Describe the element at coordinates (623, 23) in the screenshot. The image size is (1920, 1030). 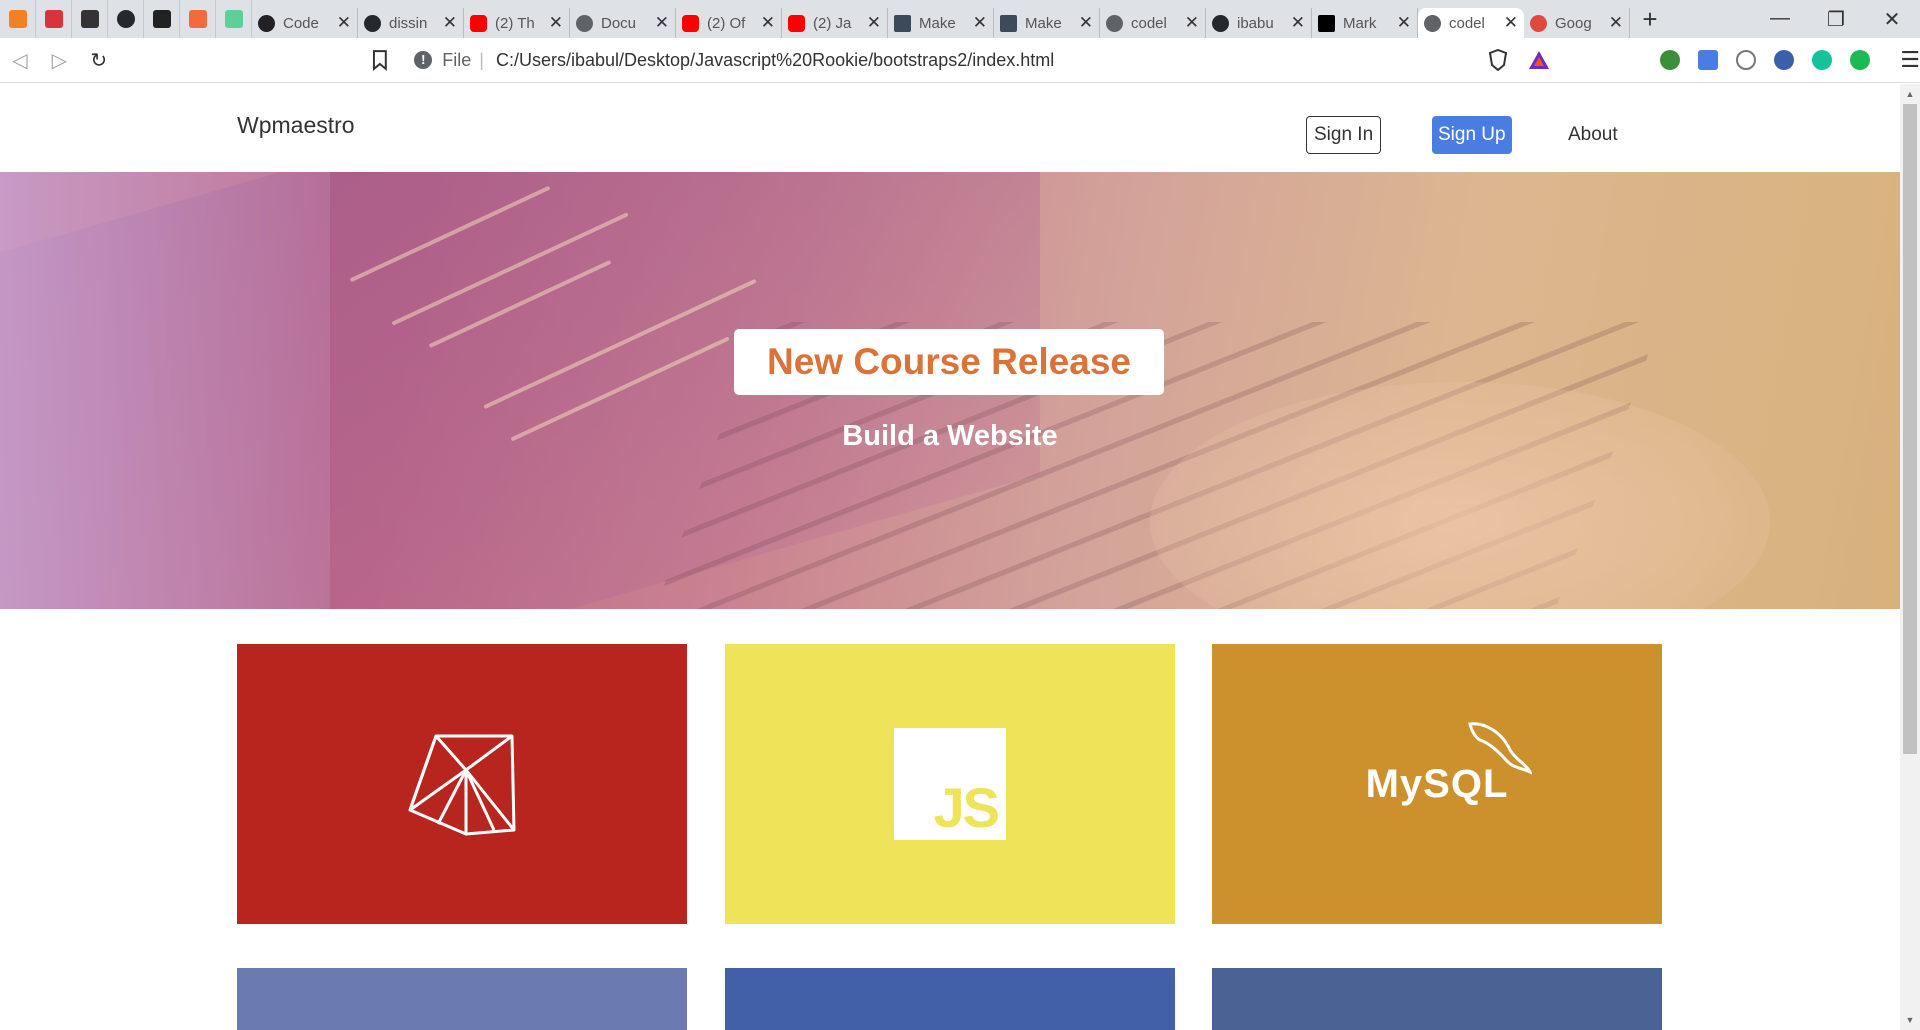
I see `browser-tab: Docu ✕` at that location.